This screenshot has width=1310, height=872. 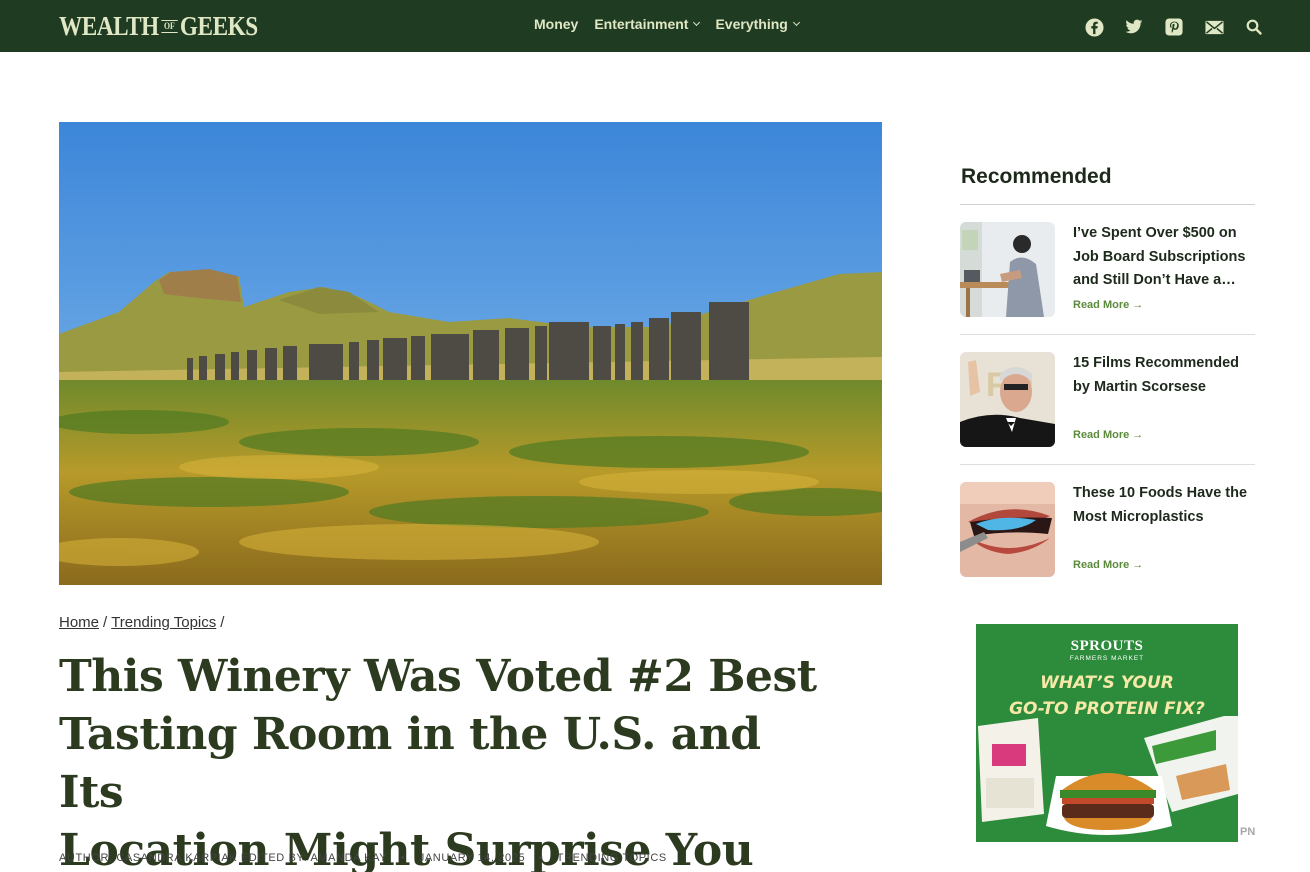 I want to click on facebook-icon, so click(x=1094, y=27).